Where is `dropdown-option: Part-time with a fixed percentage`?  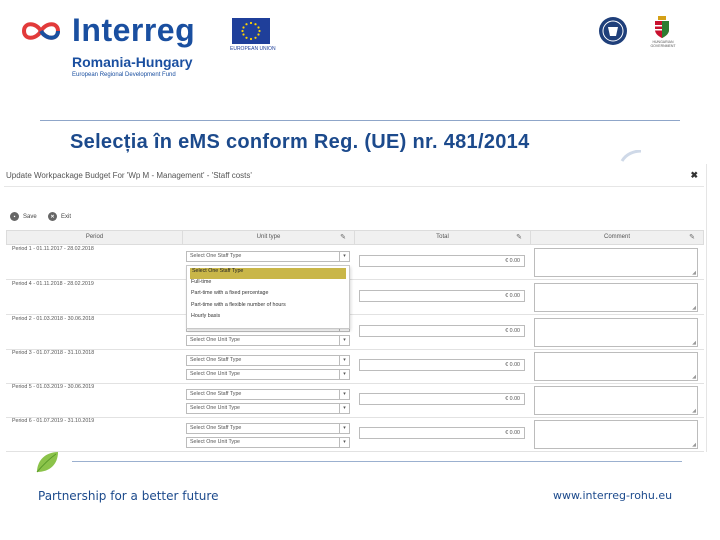
dropdown-option: Part-time with a fixed percentage is located at coordinates (268, 295).